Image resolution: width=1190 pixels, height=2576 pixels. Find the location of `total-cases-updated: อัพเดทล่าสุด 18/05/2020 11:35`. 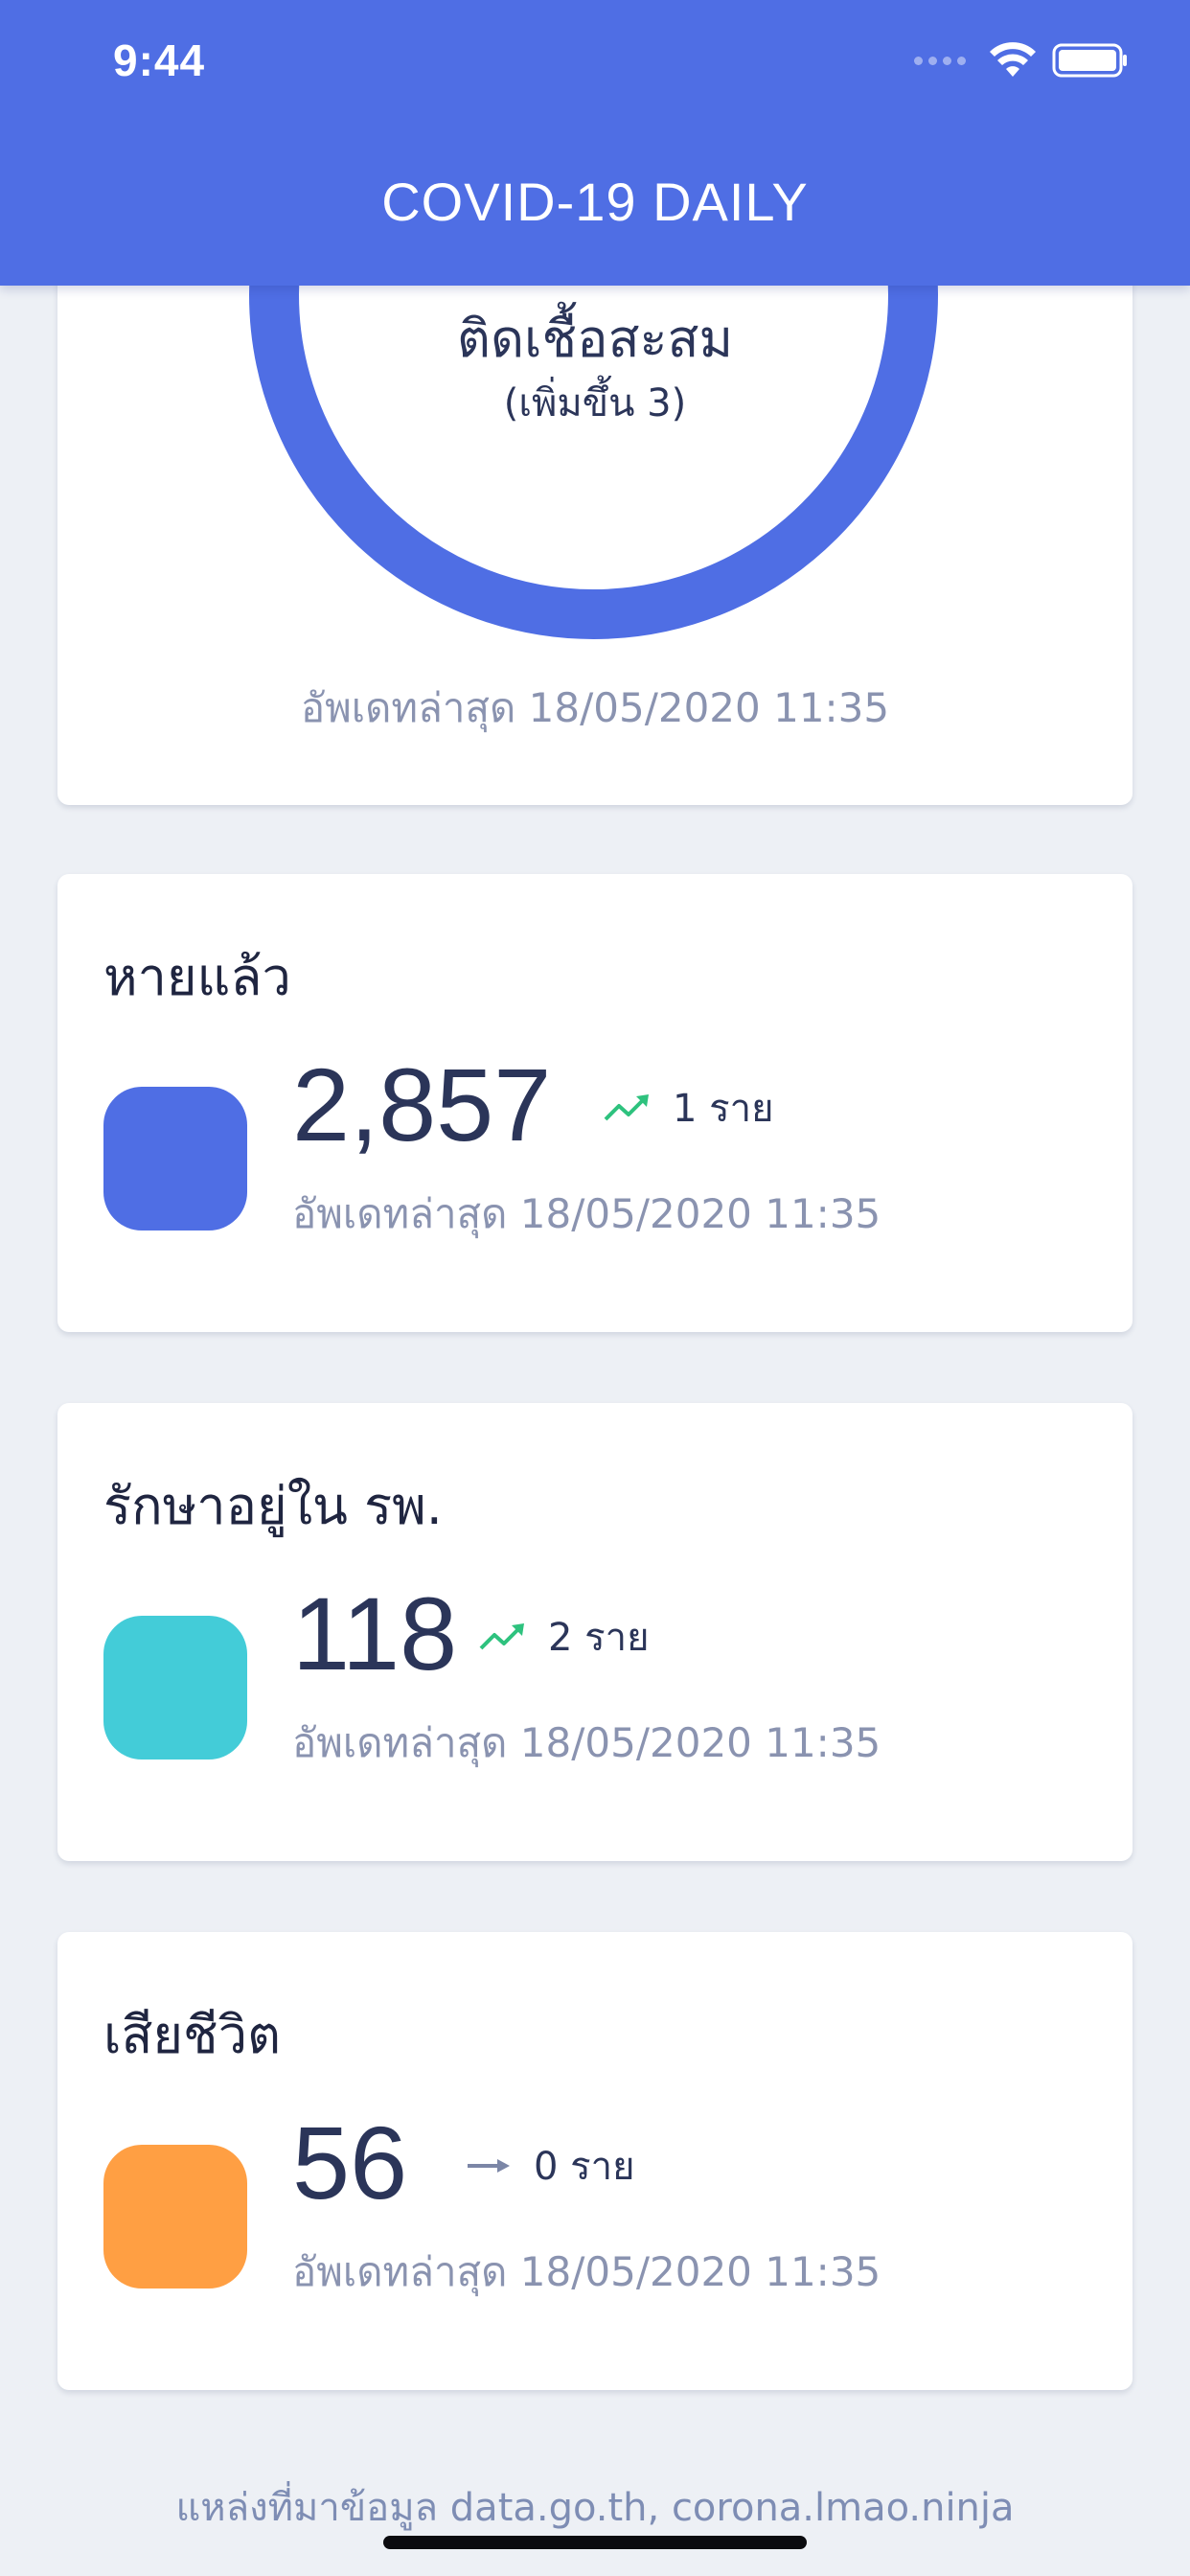

total-cases-updated: อัพเดทล่าสุด 18/05/2020 11:35 is located at coordinates (595, 707).